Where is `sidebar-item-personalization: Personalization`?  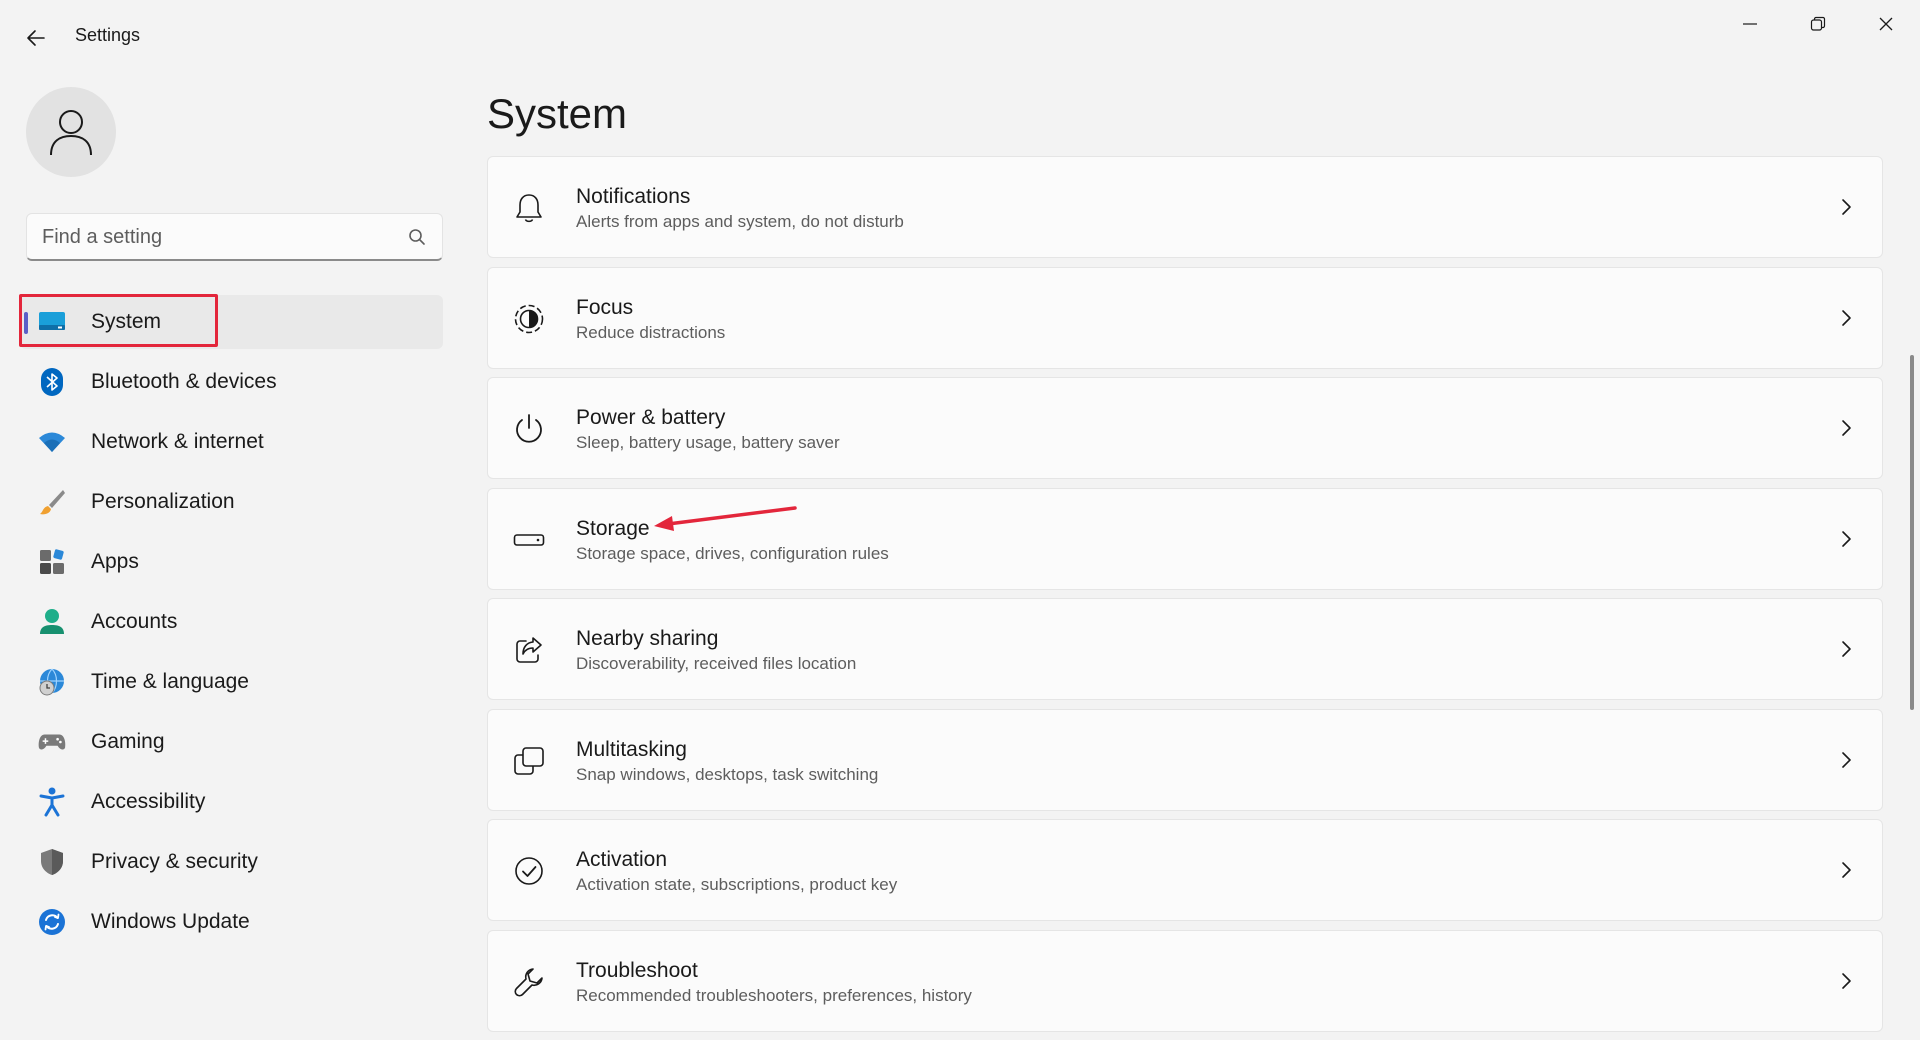 sidebar-item-personalization: Personalization is located at coordinates (231, 502).